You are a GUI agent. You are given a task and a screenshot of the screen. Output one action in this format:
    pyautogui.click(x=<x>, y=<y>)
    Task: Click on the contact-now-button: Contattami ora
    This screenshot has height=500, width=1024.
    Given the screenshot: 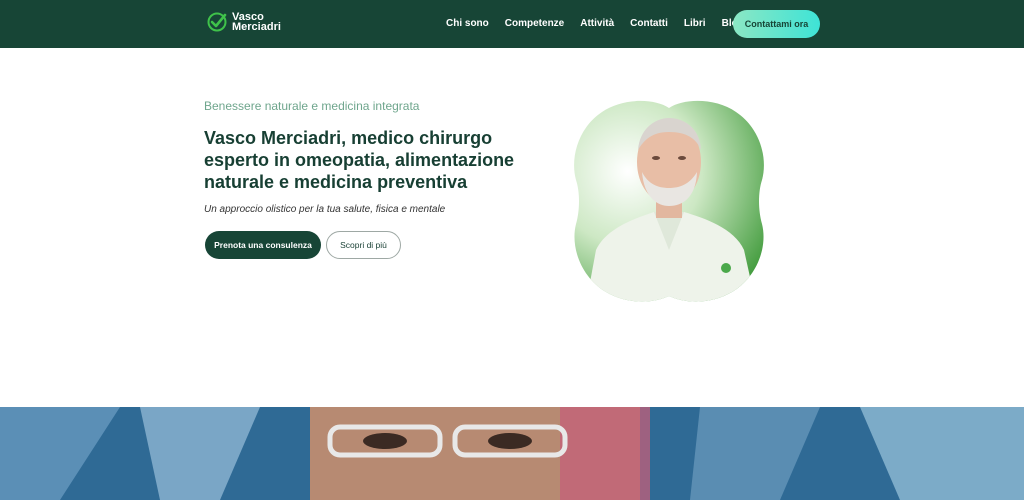 What is the action you would take?
    pyautogui.click(x=776, y=24)
    